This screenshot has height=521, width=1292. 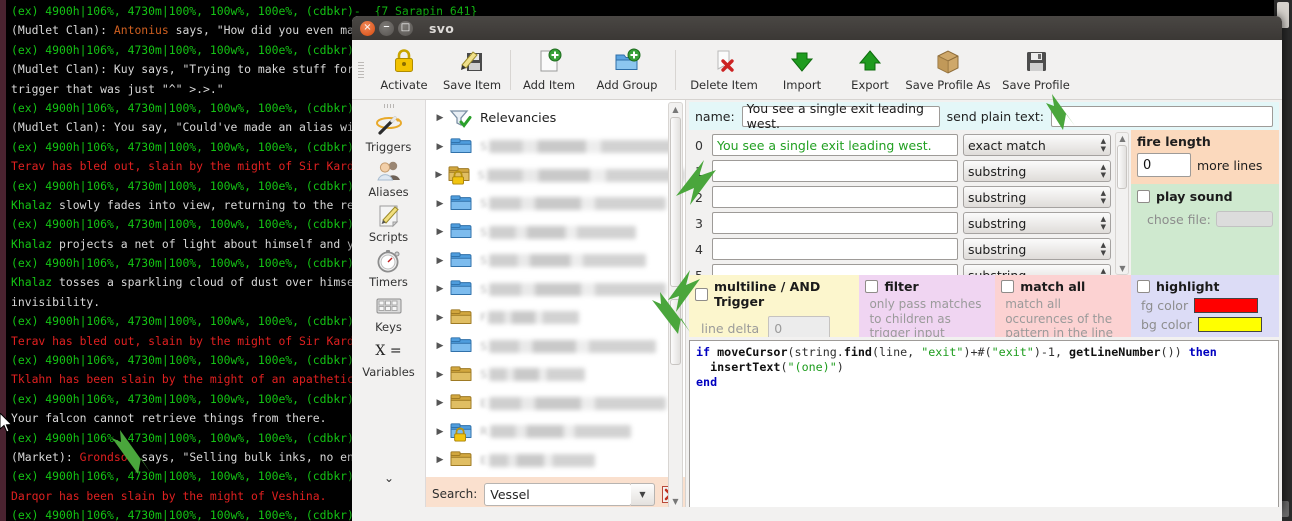 I want to click on notepad-pencil-icon, so click(x=389, y=216).